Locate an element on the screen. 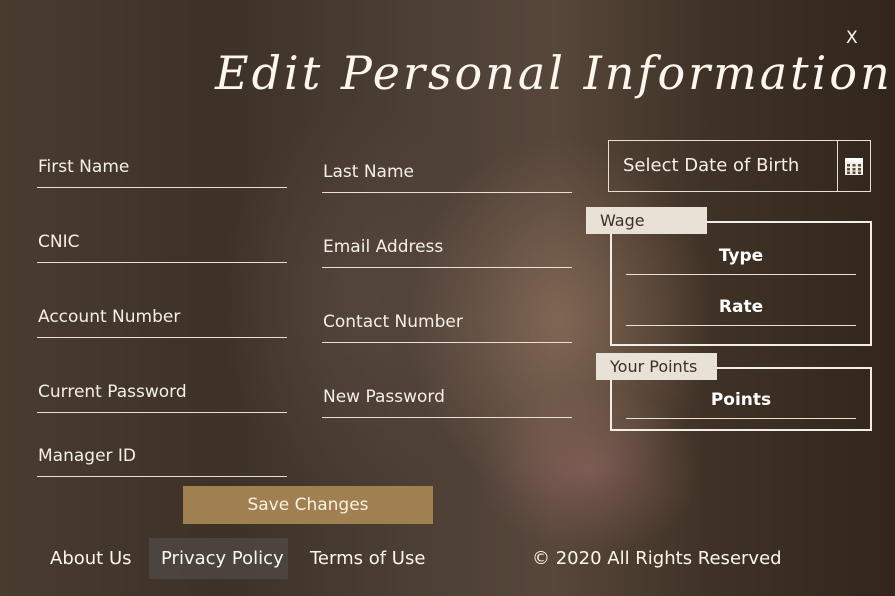 The width and height of the screenshot is (895, 596). manager-id-label: Manager ID is located at coordinates (87, 456).